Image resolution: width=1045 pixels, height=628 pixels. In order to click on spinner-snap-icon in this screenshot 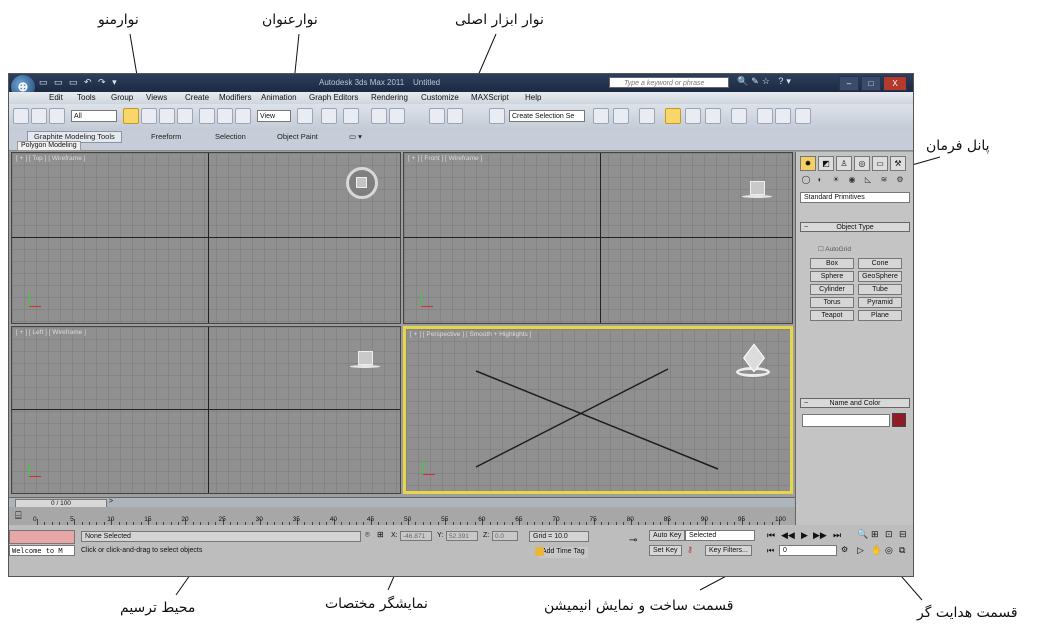, I will do `click(455, 116)`.